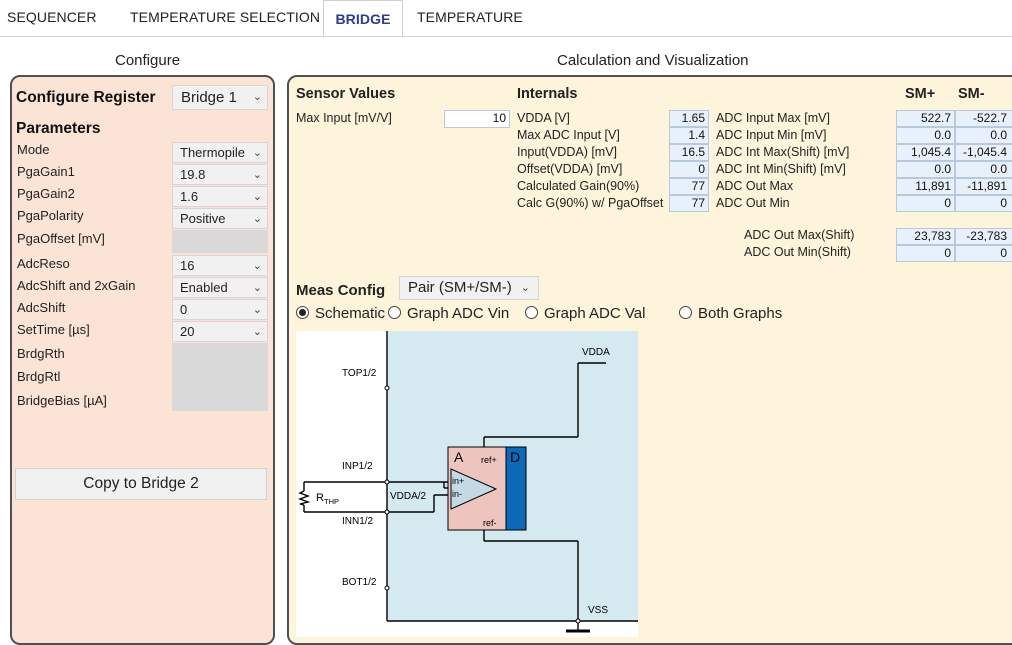  Describe the element at coordinates (359, 582) in the screenshot. I see `label-bot: BOT1/2` at that location.